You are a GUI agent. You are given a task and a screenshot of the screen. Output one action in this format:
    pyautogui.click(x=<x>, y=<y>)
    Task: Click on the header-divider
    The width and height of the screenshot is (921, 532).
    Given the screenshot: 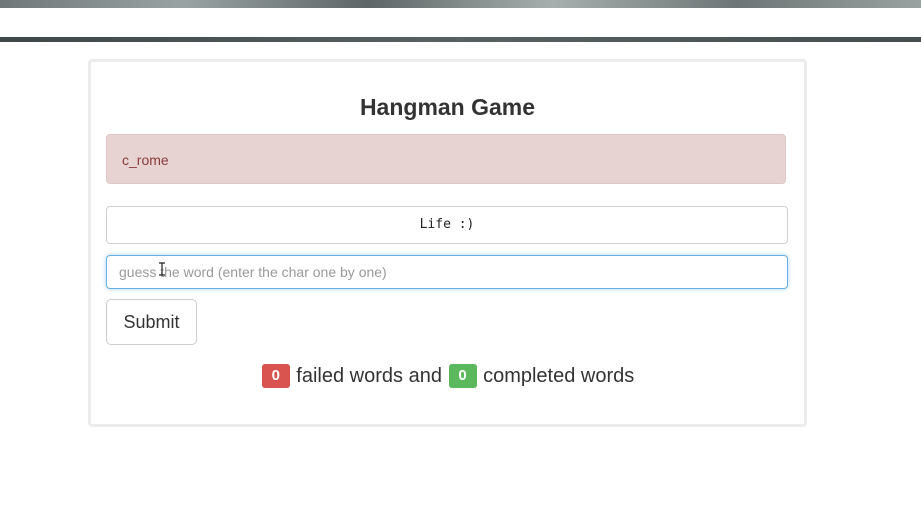 What is the action you would take?
    pyautogui.click(x=460, y=39)
    